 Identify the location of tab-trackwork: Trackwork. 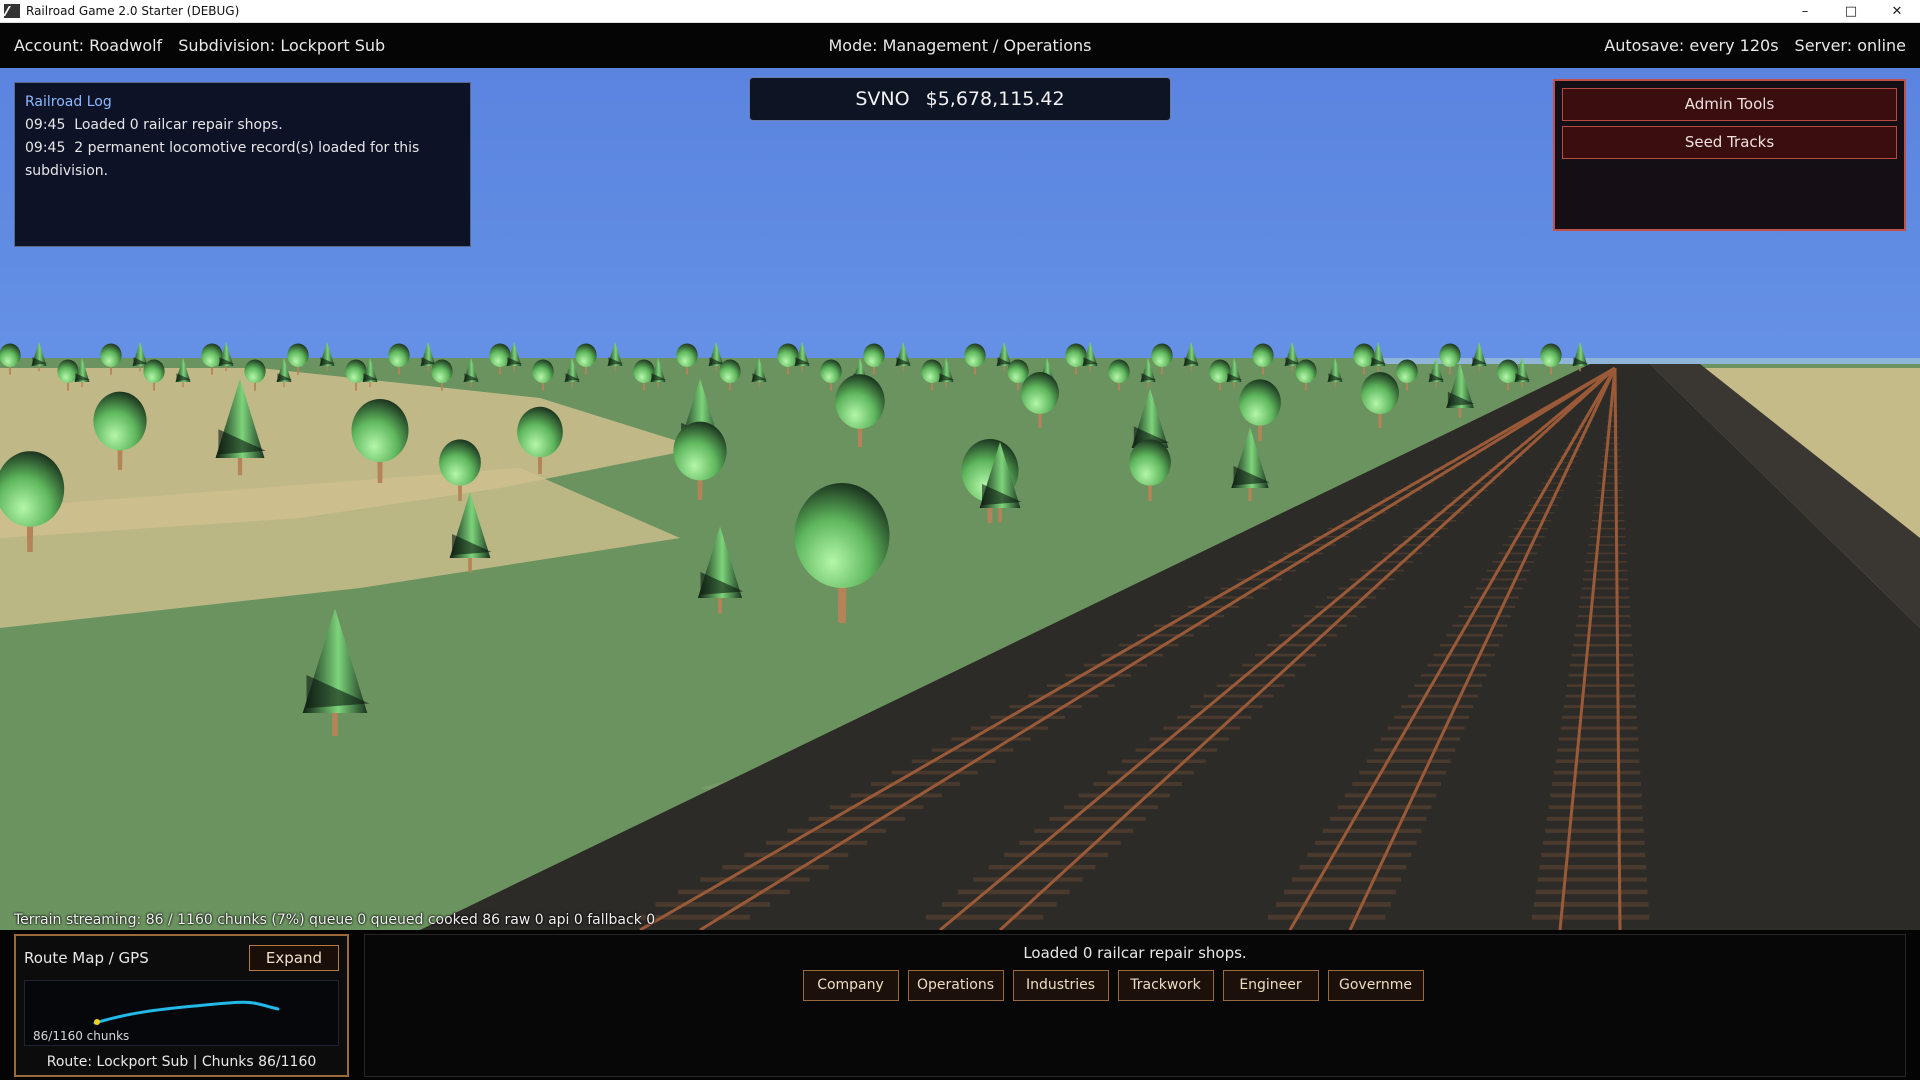
(1165, 985).